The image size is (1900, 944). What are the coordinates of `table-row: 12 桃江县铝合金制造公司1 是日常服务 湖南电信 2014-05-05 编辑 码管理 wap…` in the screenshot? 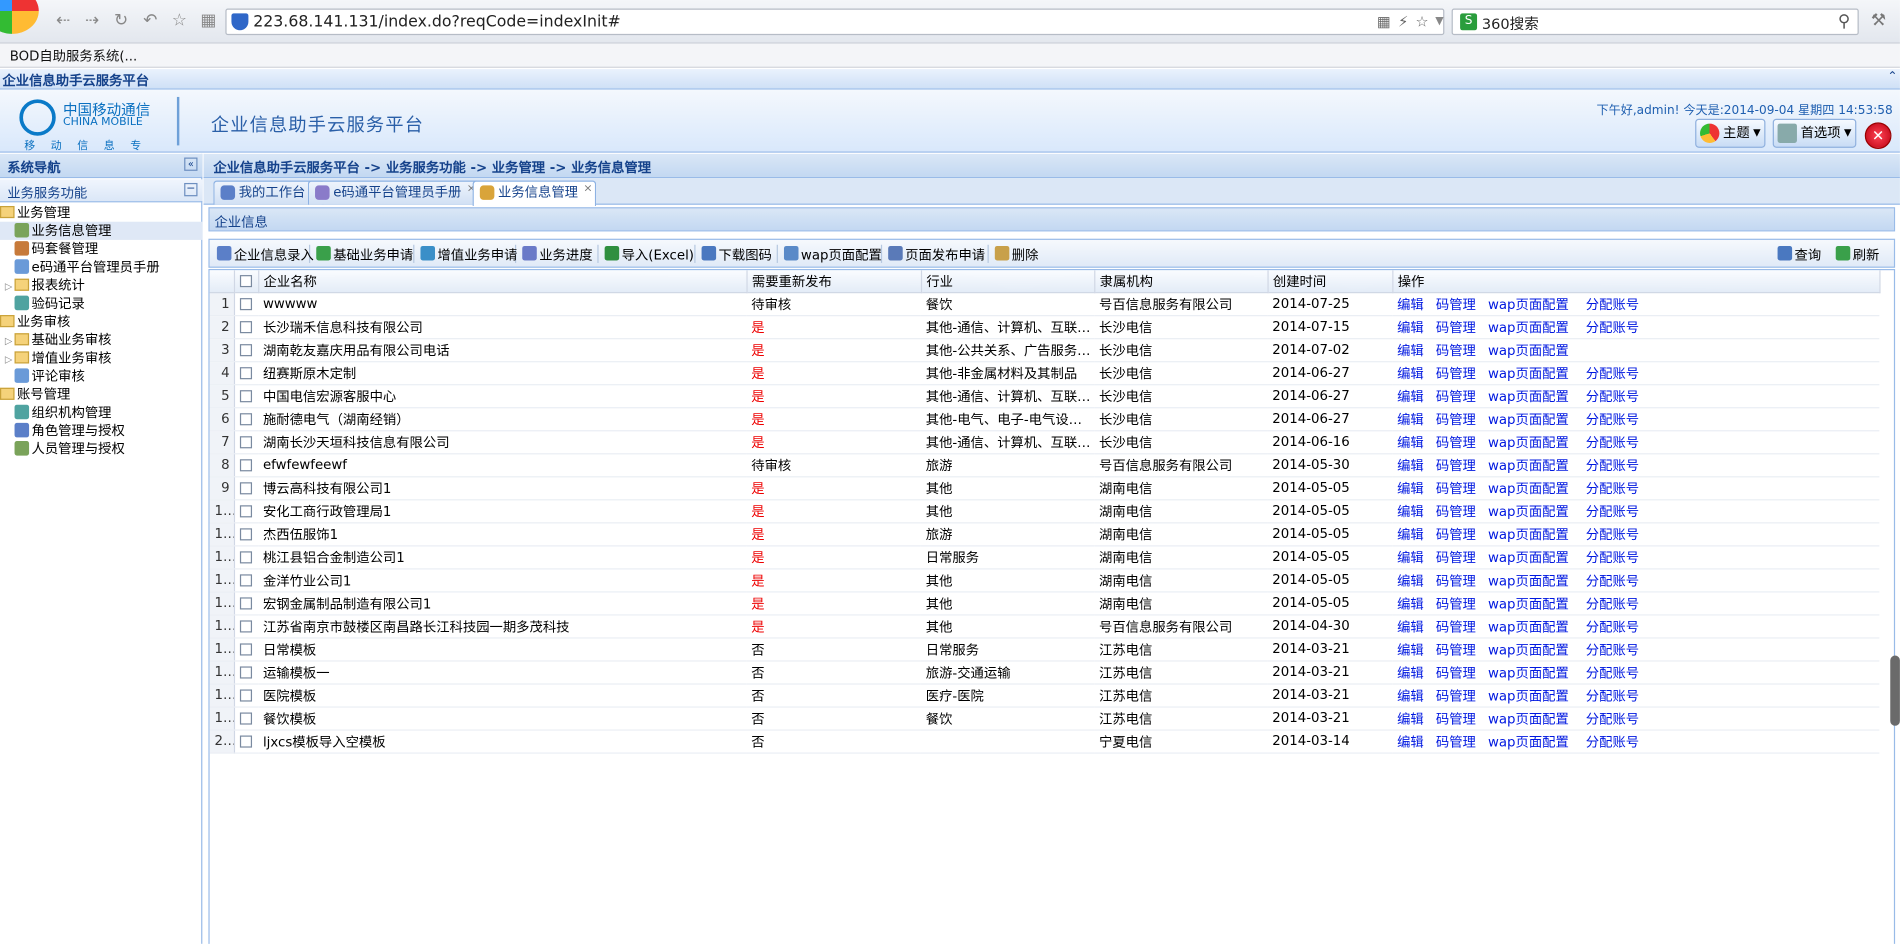 It's located at (1044, 557).